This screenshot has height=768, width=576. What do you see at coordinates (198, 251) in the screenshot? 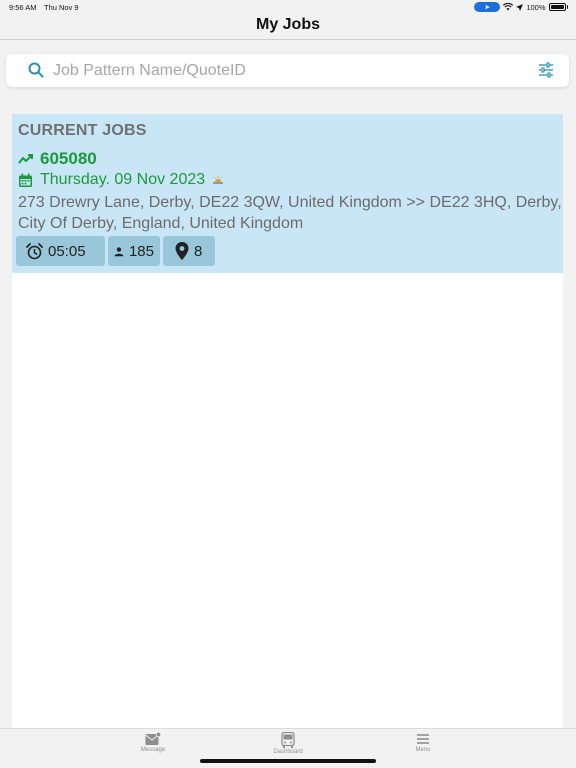
I see `job-stops: 8` at bounding box center [198, 251].